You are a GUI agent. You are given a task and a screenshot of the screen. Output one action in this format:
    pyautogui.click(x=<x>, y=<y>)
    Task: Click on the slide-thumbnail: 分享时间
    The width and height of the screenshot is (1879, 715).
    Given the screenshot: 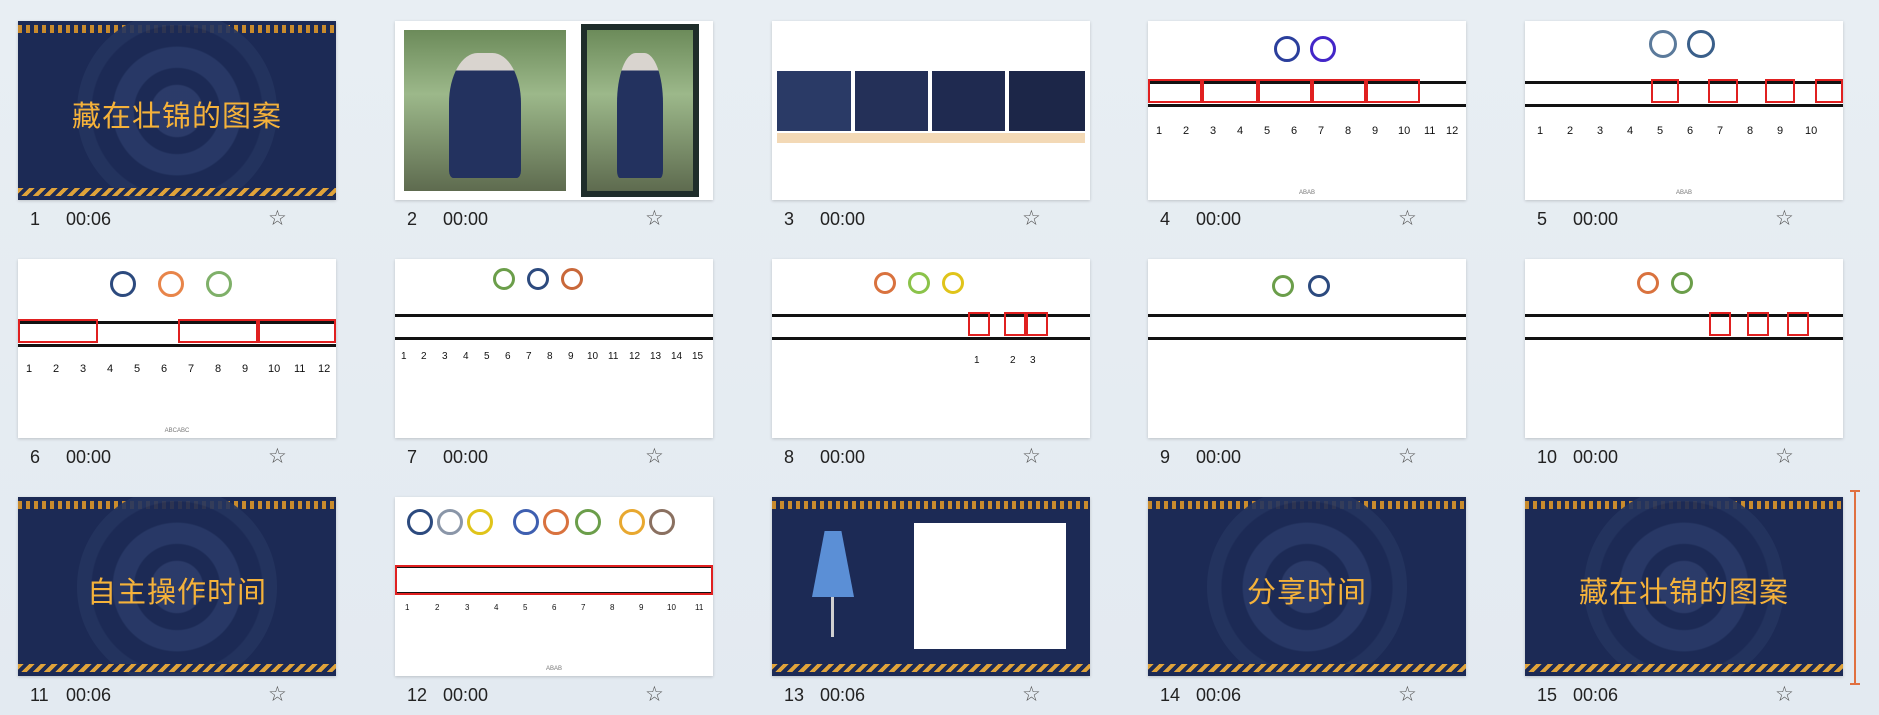 What is the action you would take?
    pyautogui.click(x=1307, y=586)
    